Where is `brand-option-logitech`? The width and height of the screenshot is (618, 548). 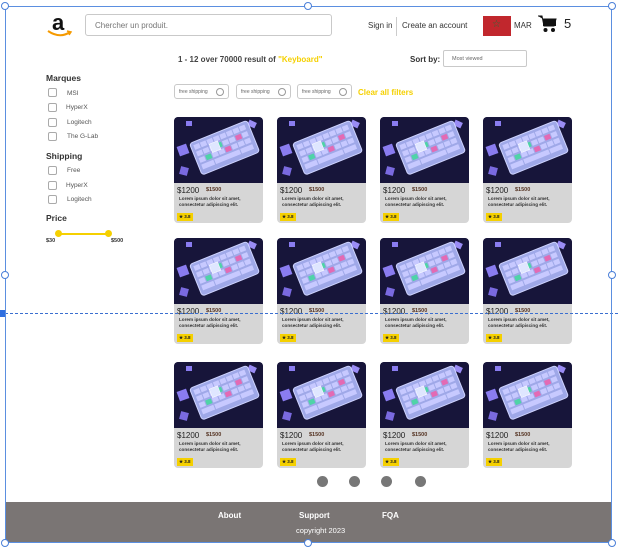
brand-option-logitech is located at coordinates (52, 122).